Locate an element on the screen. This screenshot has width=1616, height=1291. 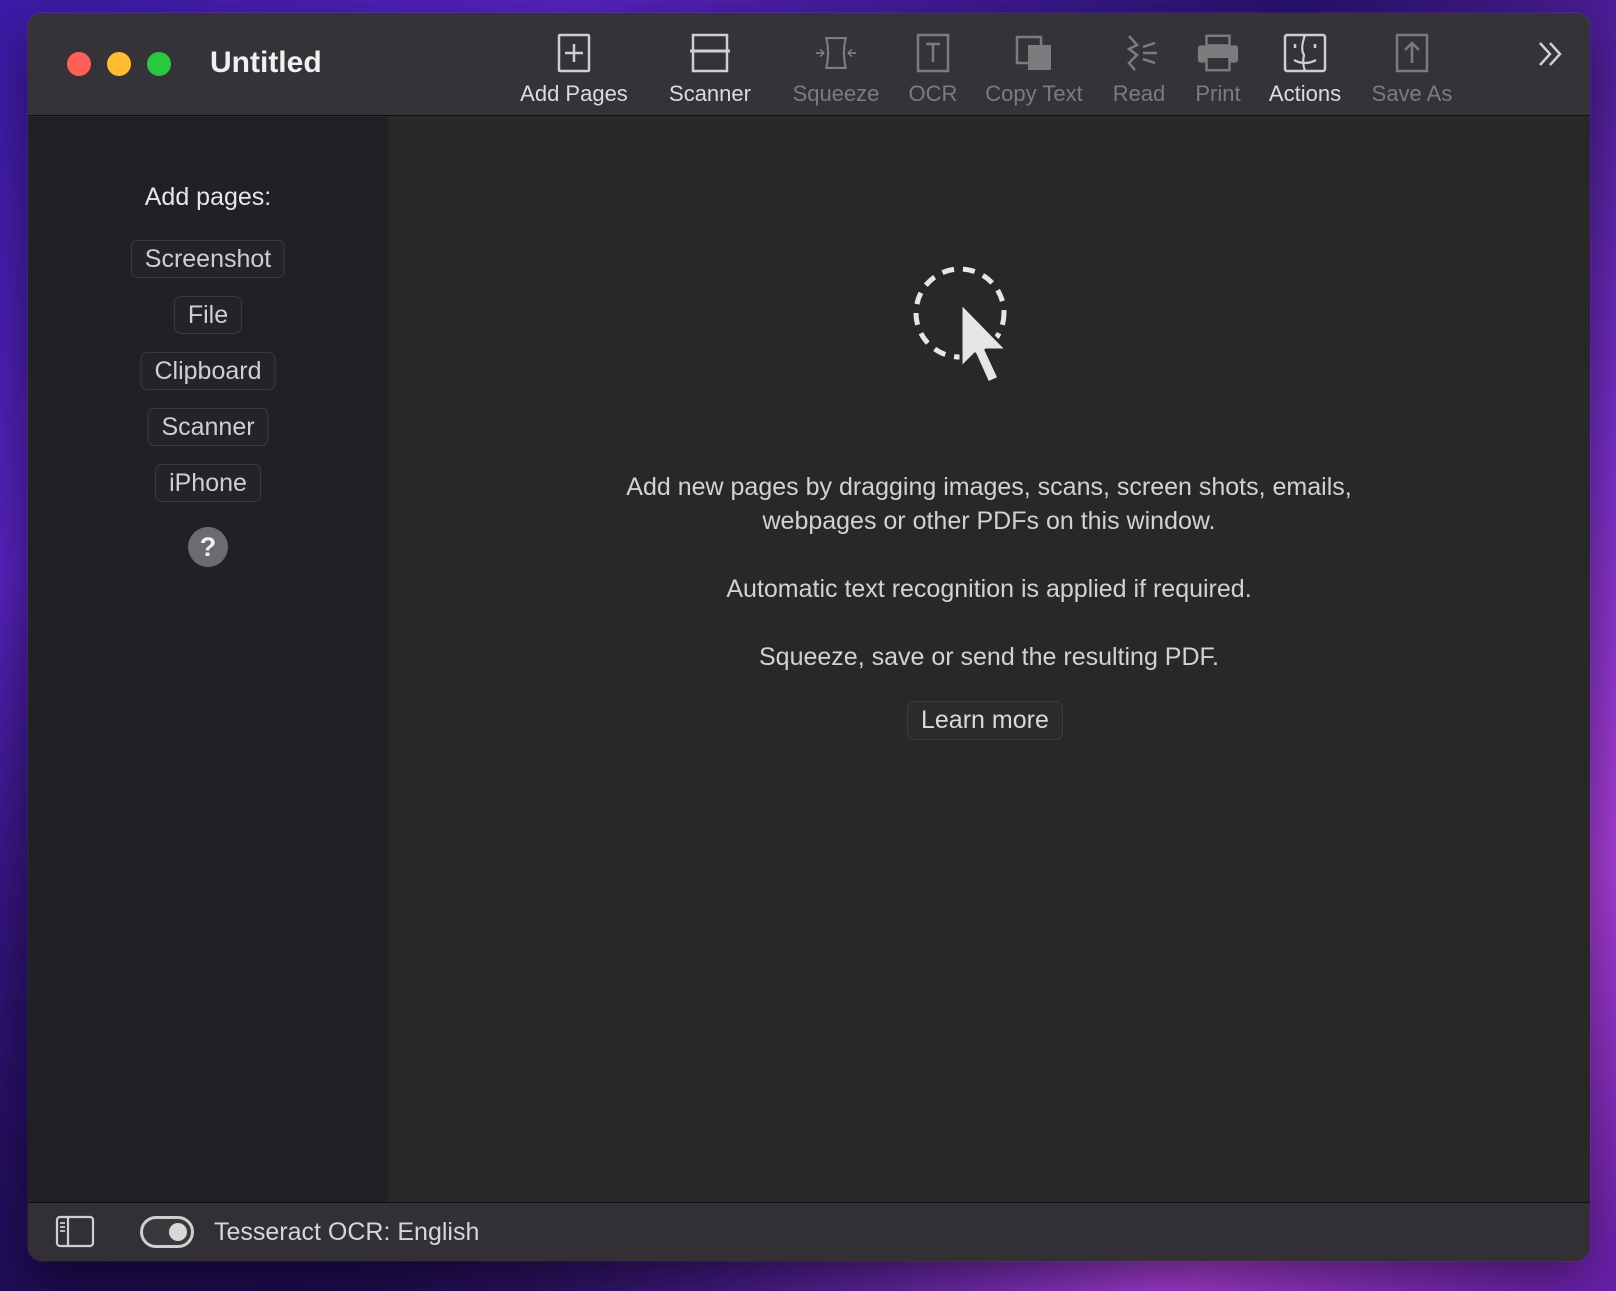
minimize-window-button is located at coordinates (119, 64).